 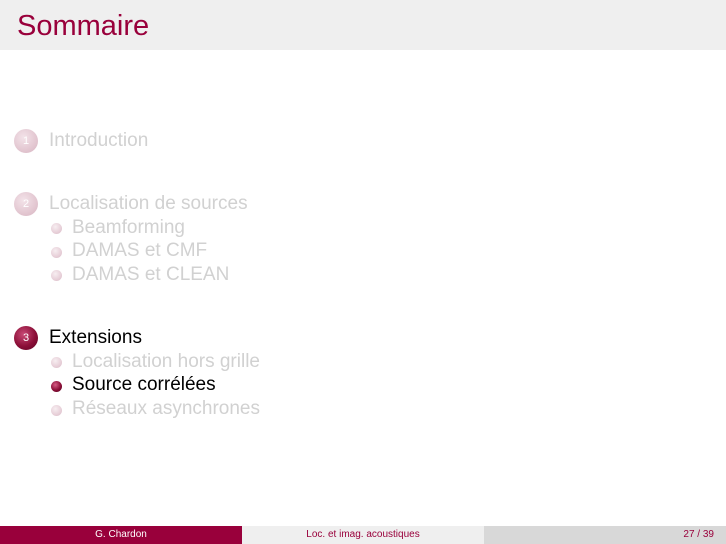 I want to click on toc-section-localisation: Localisation de sources, so click(x=148, y=204).